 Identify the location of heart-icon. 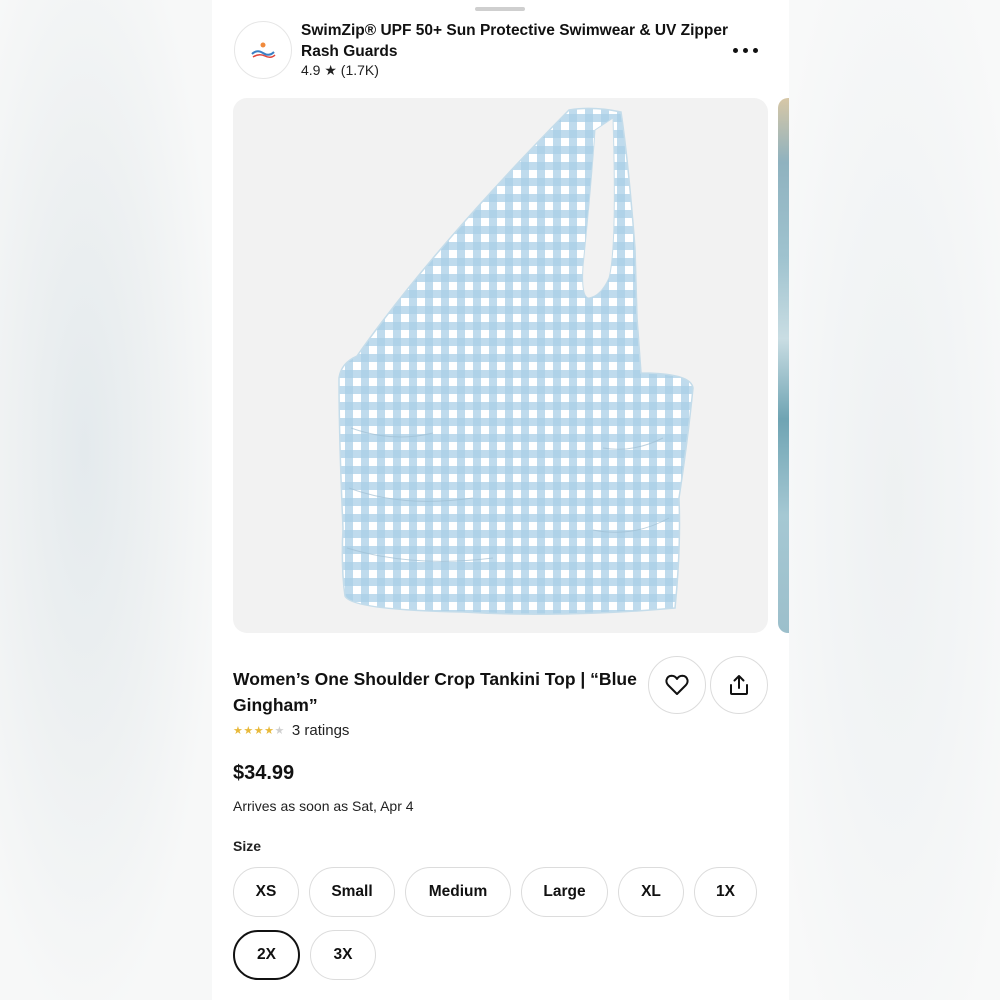
(677, 684).